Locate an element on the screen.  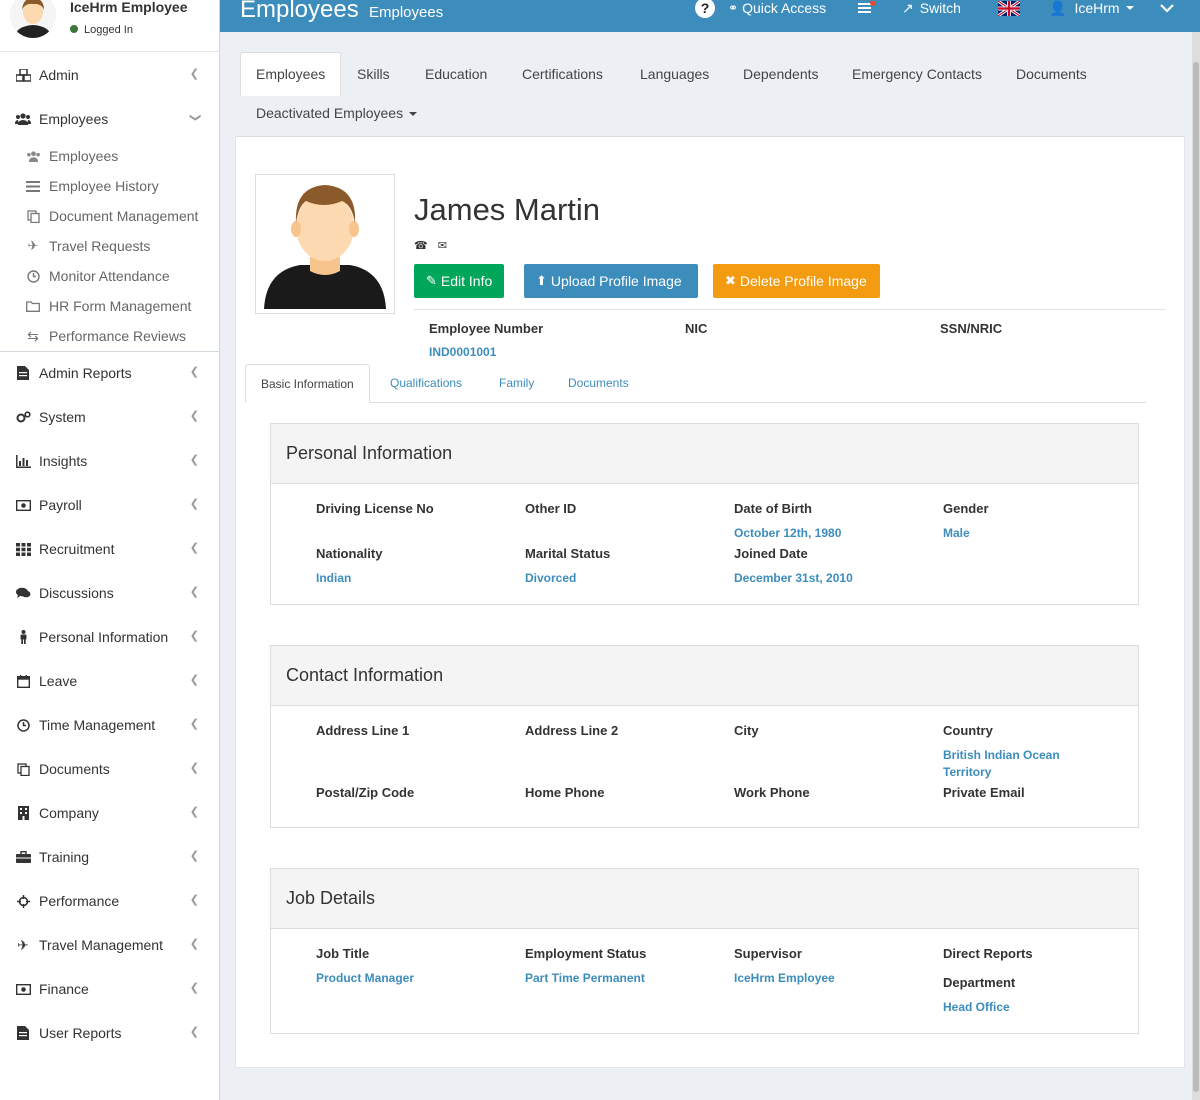
tab-dependents: Dependents is located at coordinates (781, 74).